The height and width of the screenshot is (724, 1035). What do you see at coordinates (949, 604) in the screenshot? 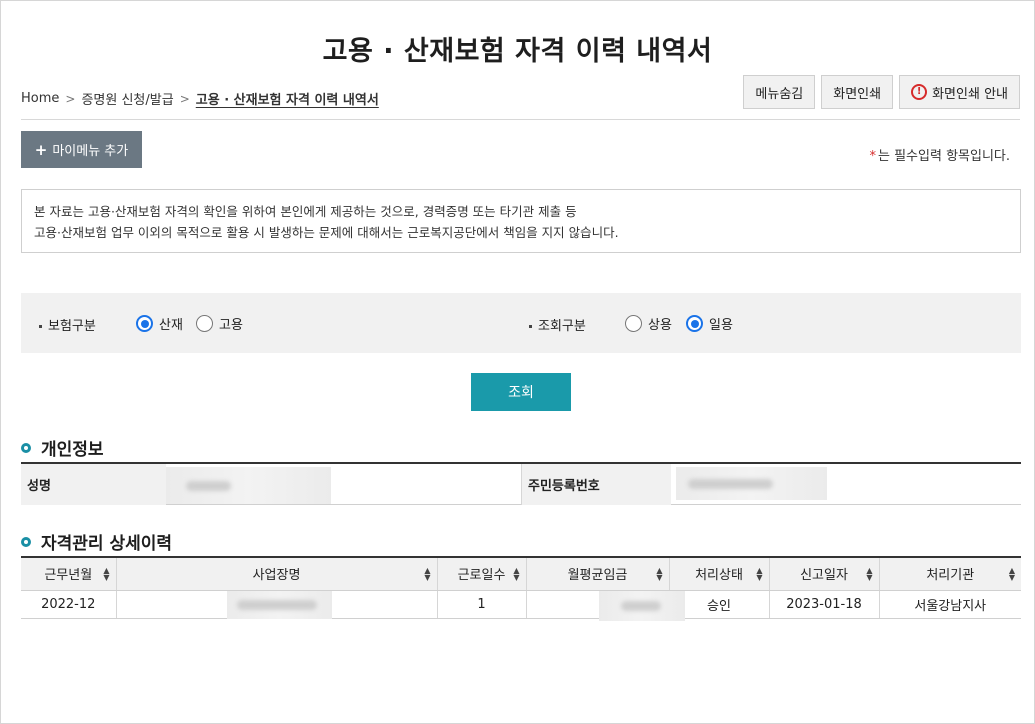
I see `cell-office: 서울강남지사` at bounding box center [949, 604].